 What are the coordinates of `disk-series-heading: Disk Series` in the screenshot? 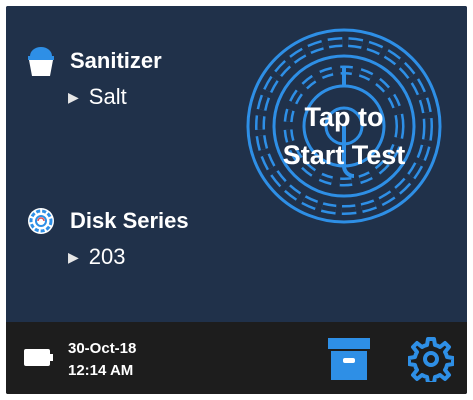 It's located at (106, 221).